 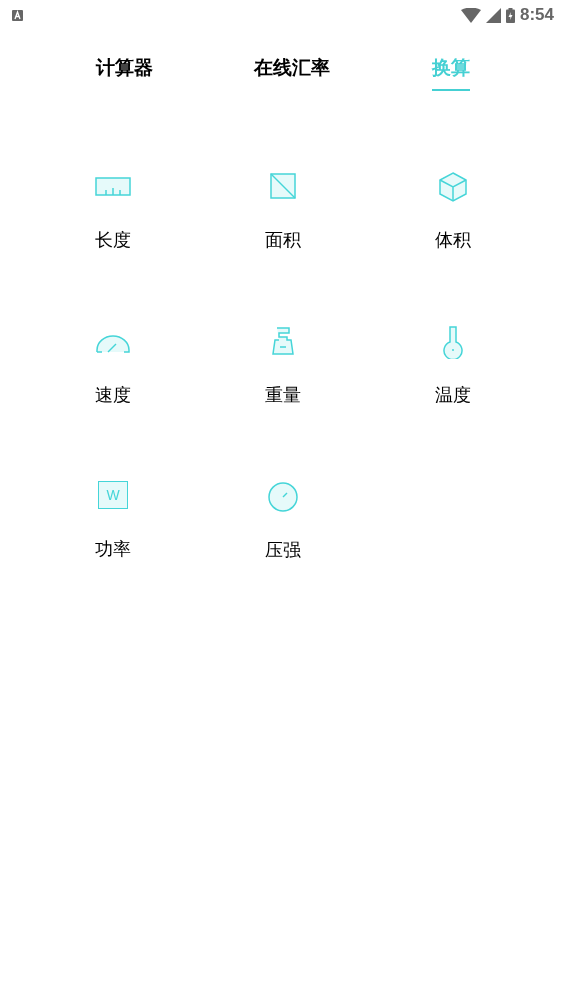 I want to click on converter-label: 重量, so click(x=283, y=395).